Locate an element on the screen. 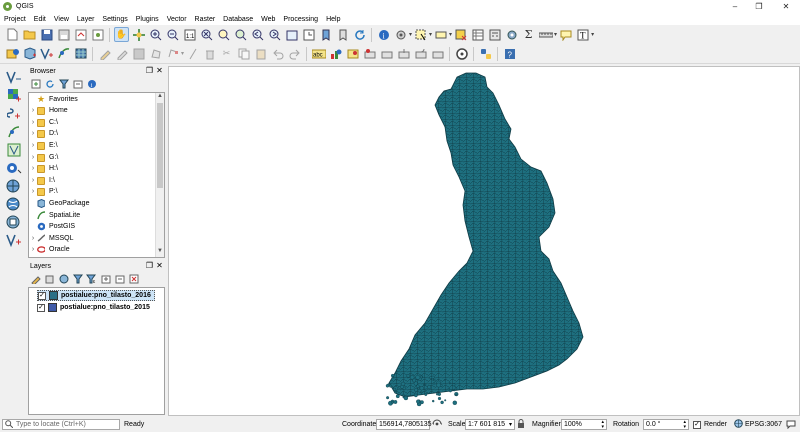 The image size is (800, 432). attribute-table-icon is located at coordinates (477, 34).